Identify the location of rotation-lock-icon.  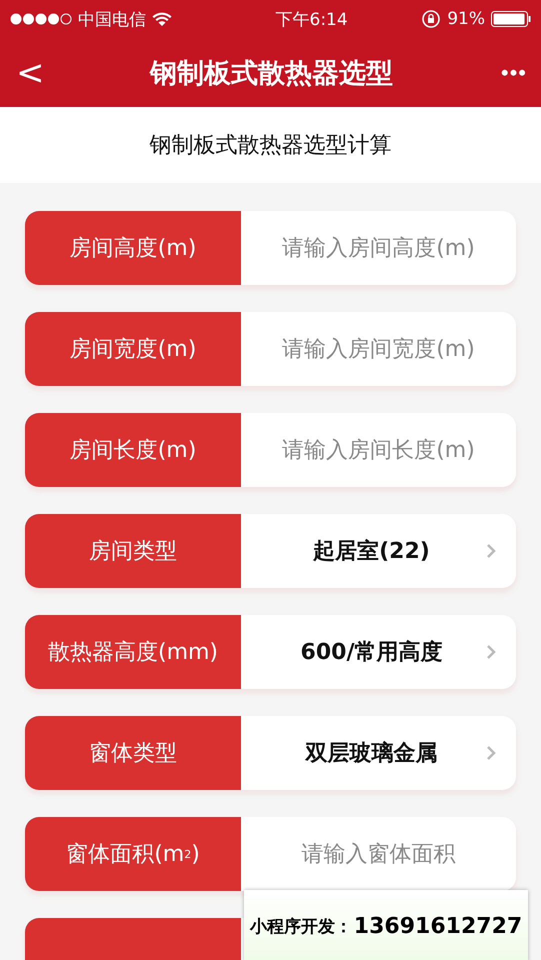
(431, 19).